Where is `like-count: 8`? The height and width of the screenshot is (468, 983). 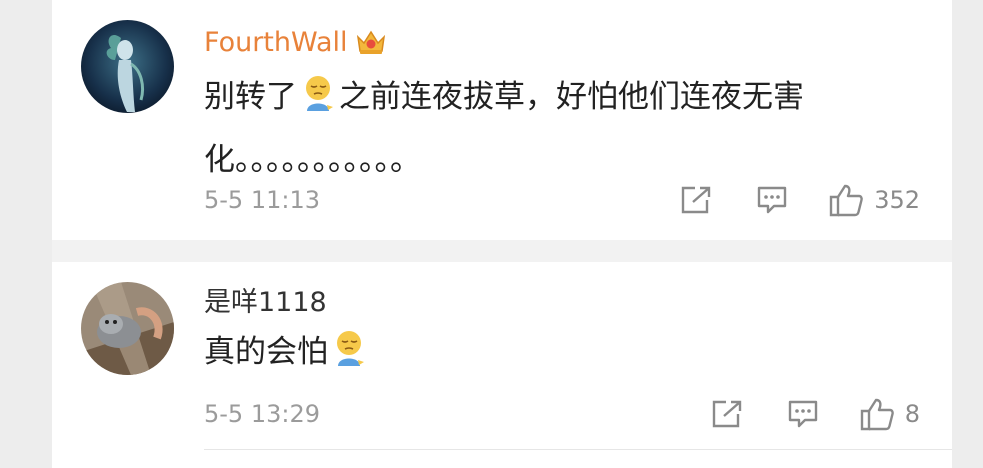 like-count: 8 is located at coordinates (912, 414).